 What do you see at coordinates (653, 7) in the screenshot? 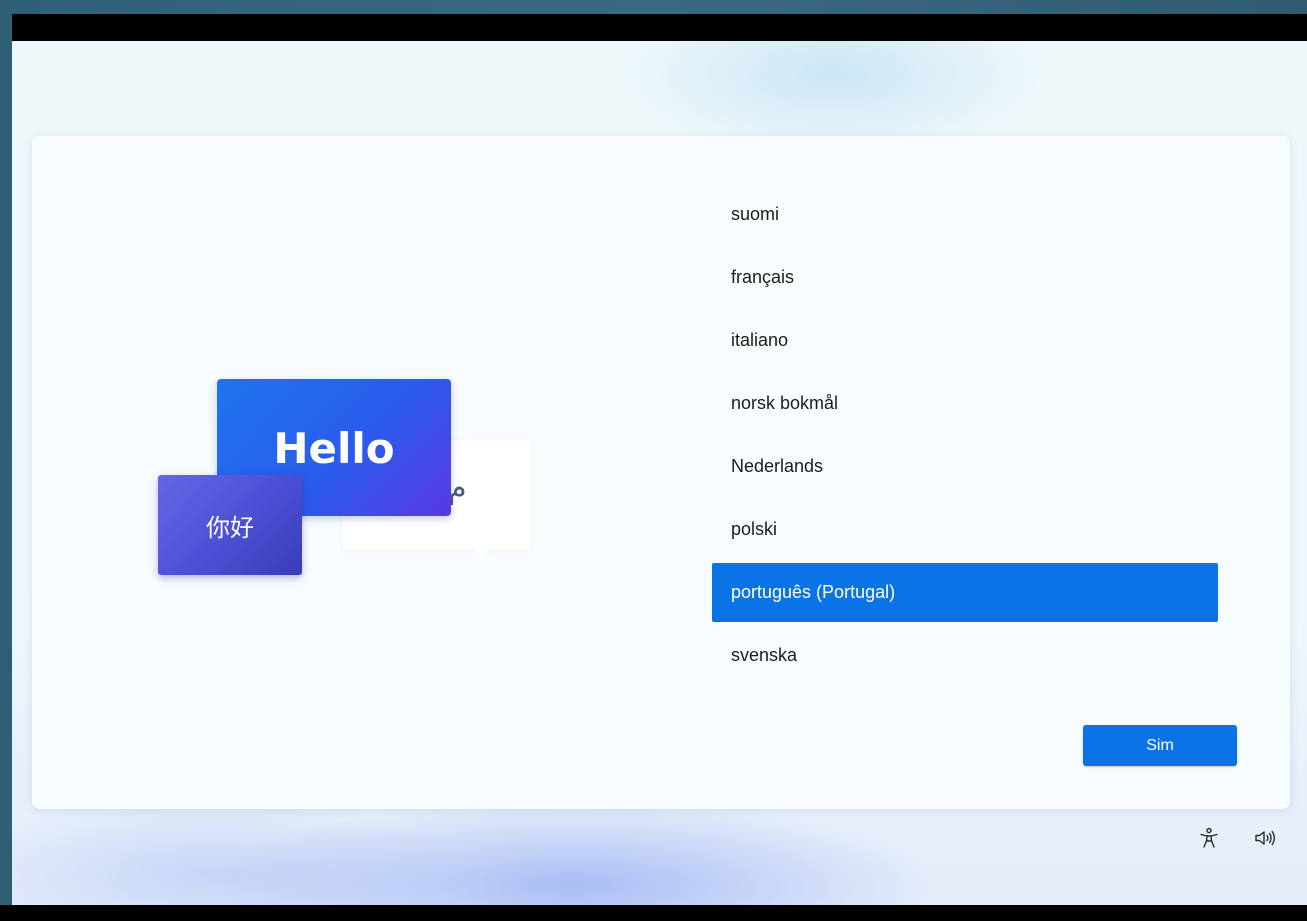
I see `monitor-bezel-top` at bounding box center [653, 7].